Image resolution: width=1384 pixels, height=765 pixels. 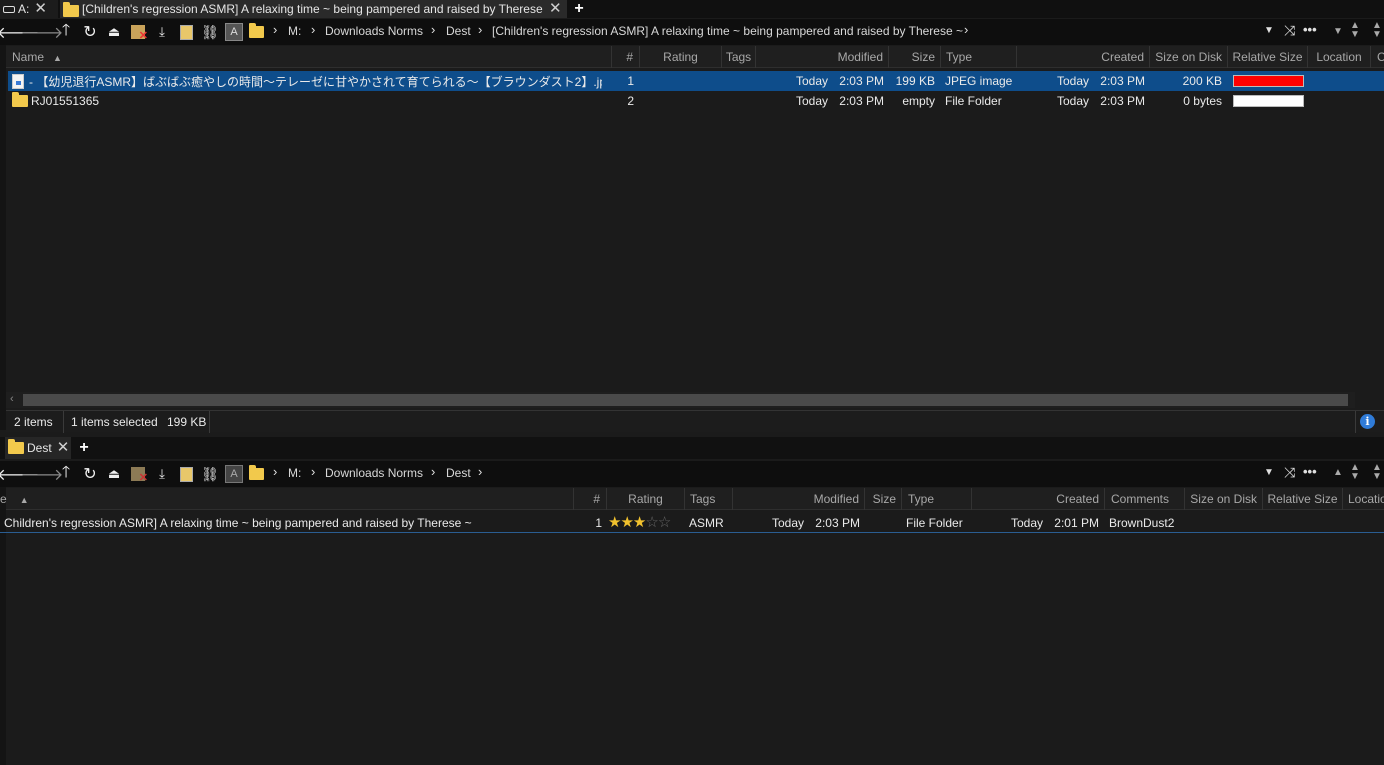 What do you see at coordinates (38, 448) in the screenshot?
I see `tab-dest: Dest ✕` at bounding box center [38, 448].